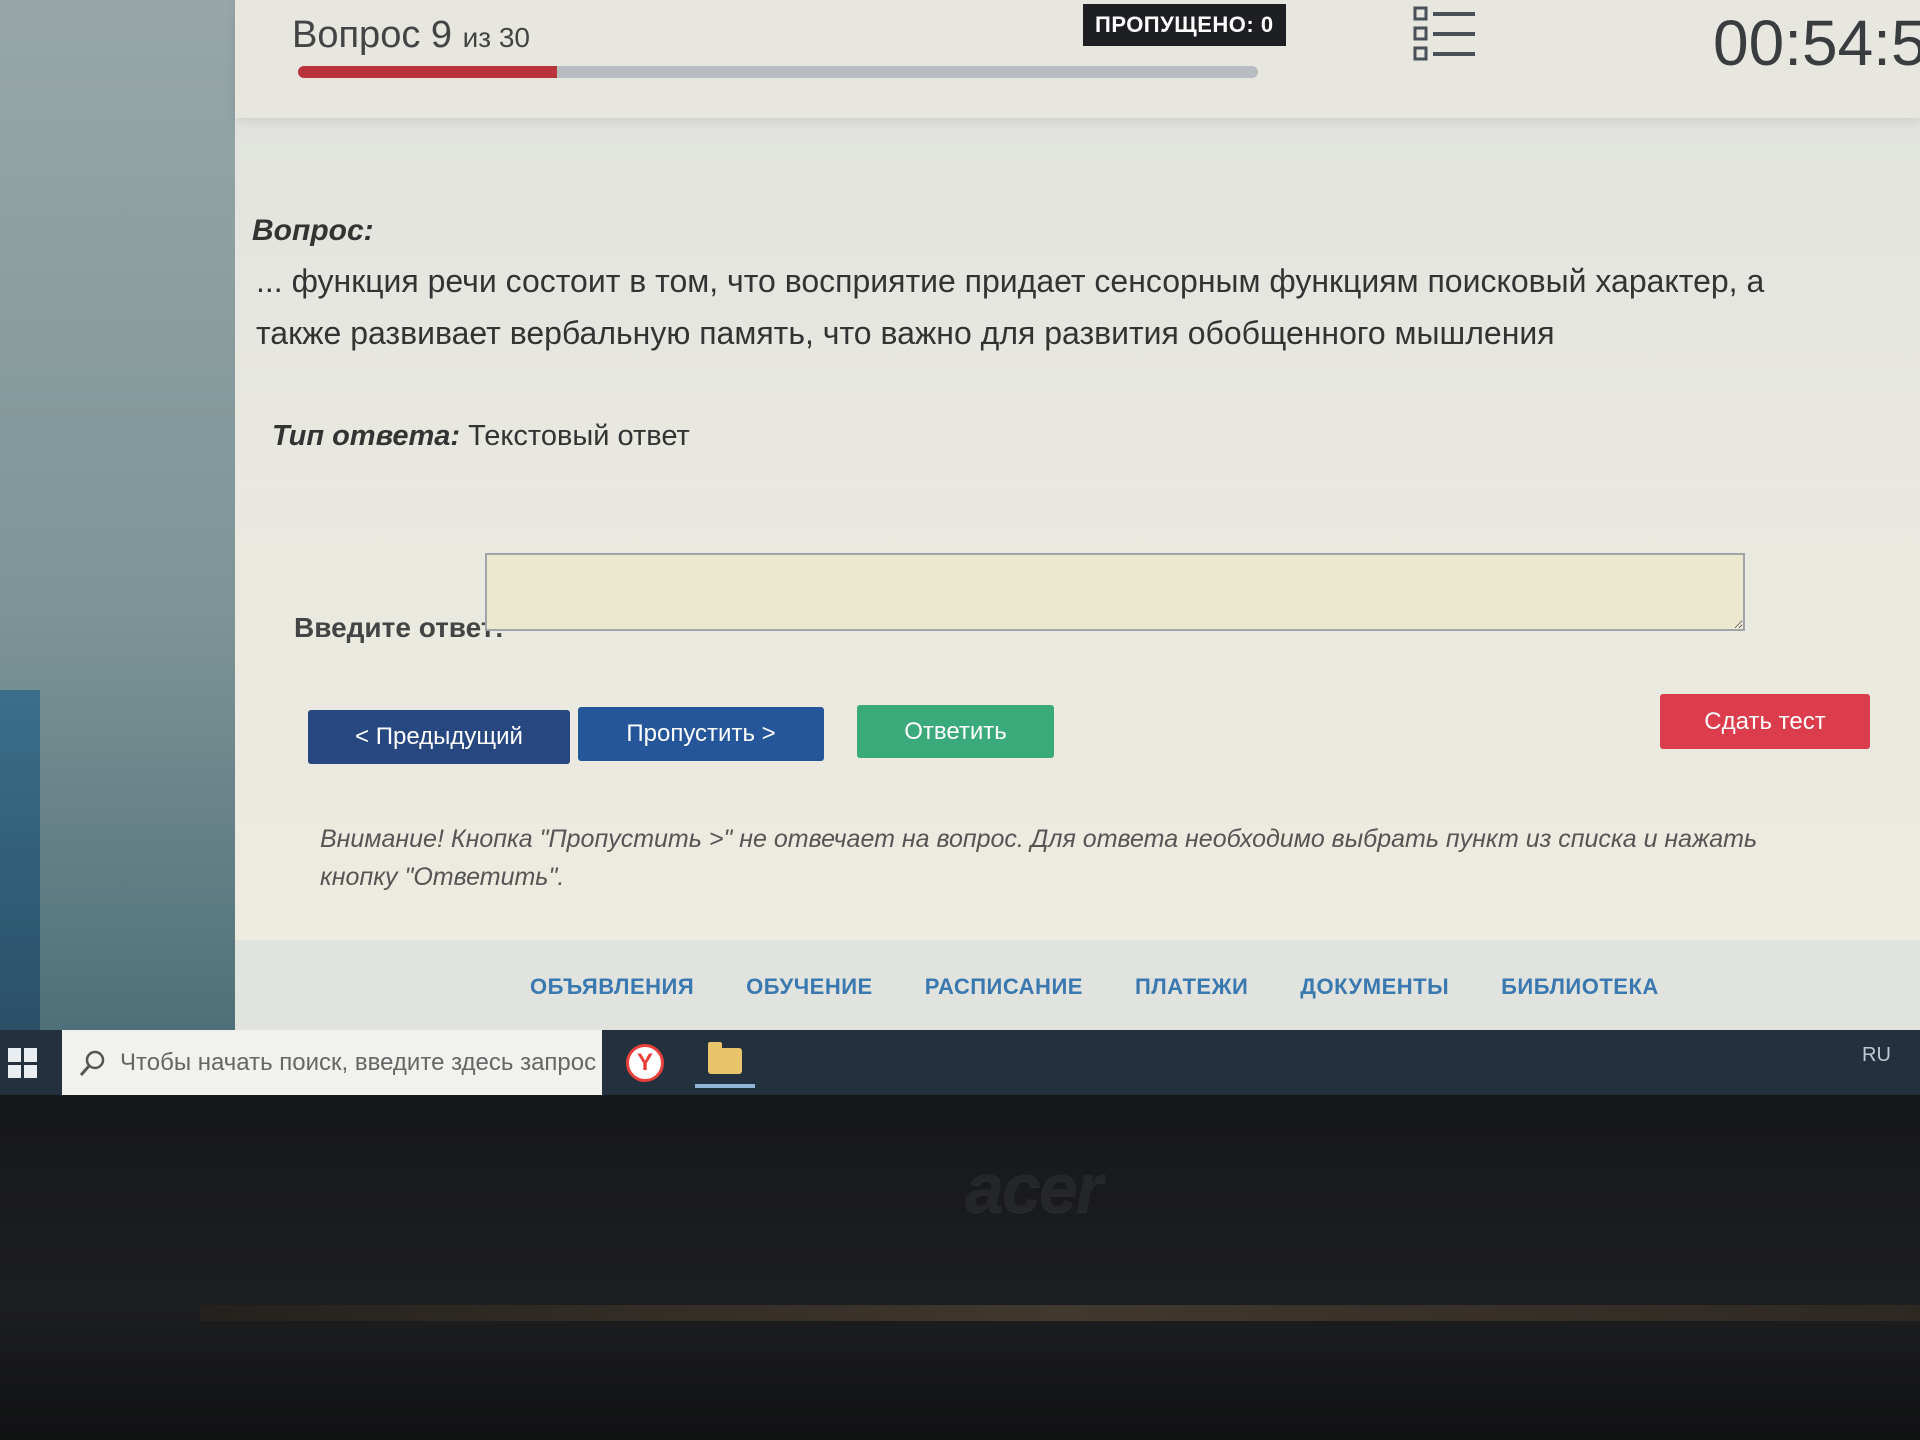 Image resolution: width=1920 pixels, height=1440 pixels. I want to click on background-sidebar, so click(20, 860).